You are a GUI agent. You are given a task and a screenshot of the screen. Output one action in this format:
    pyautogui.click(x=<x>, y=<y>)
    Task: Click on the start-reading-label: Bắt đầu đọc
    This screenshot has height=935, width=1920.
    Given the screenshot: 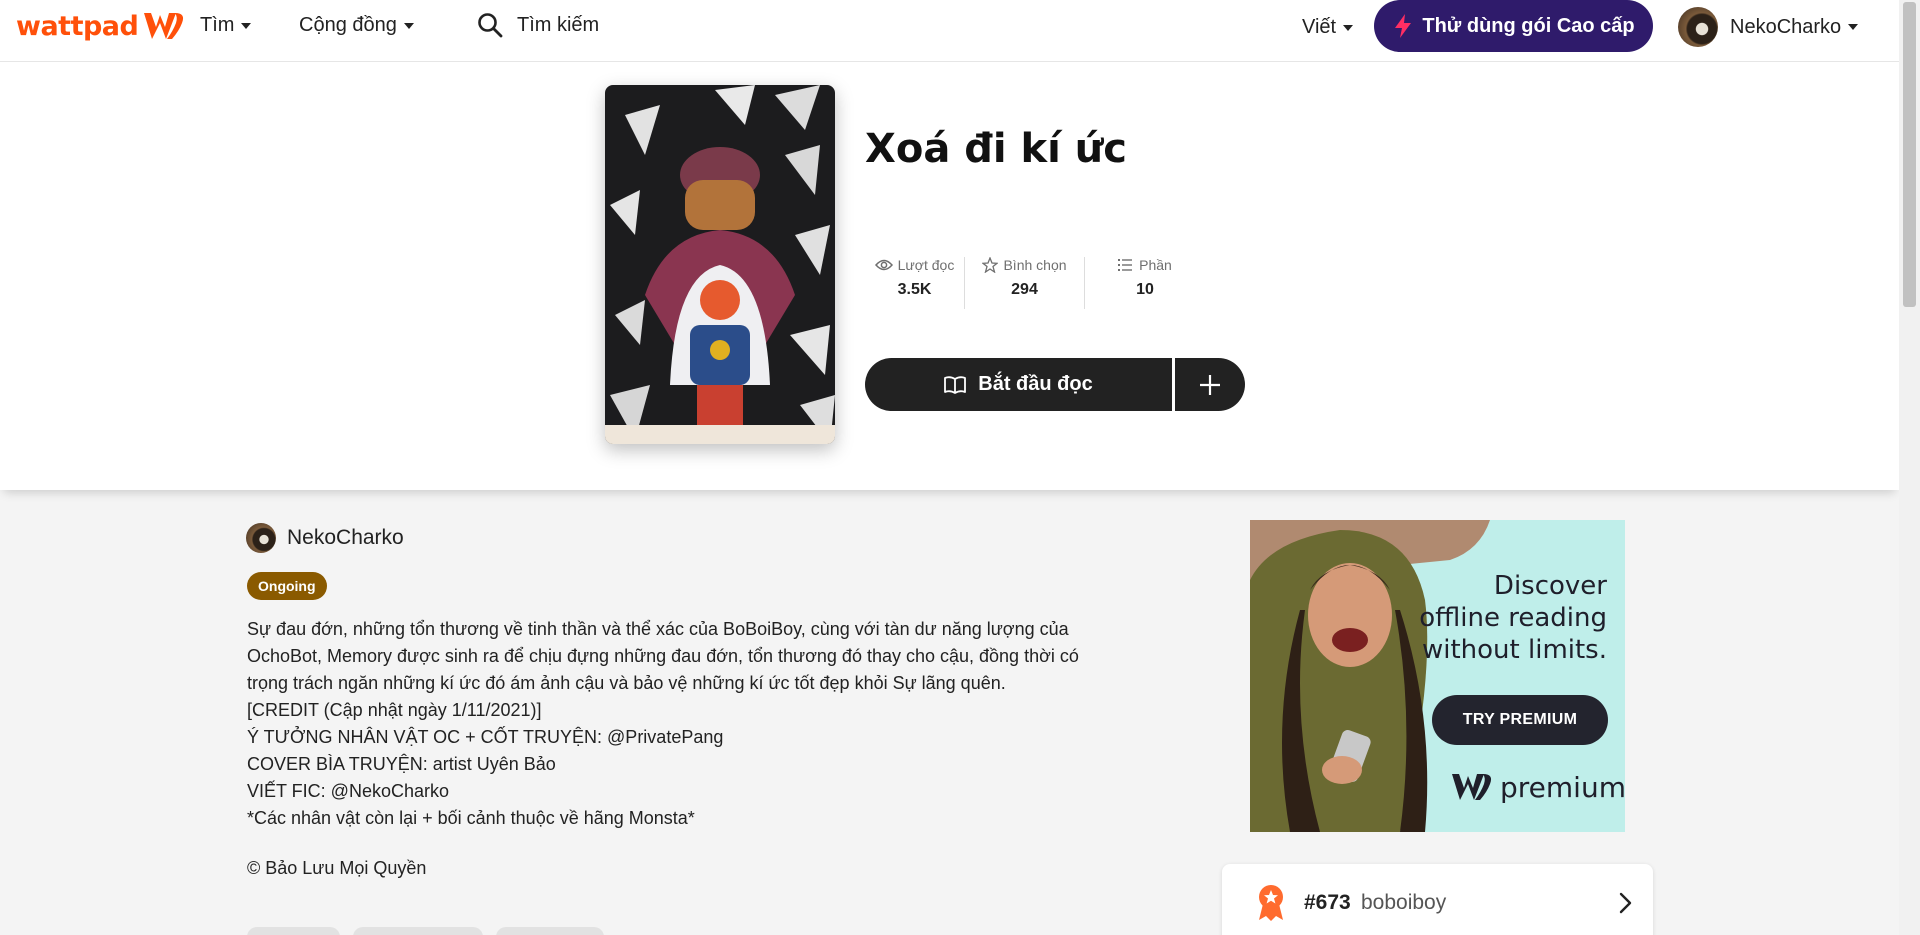 What is the action you would take?
    pyautogui.click(x=1035, y=384)
    